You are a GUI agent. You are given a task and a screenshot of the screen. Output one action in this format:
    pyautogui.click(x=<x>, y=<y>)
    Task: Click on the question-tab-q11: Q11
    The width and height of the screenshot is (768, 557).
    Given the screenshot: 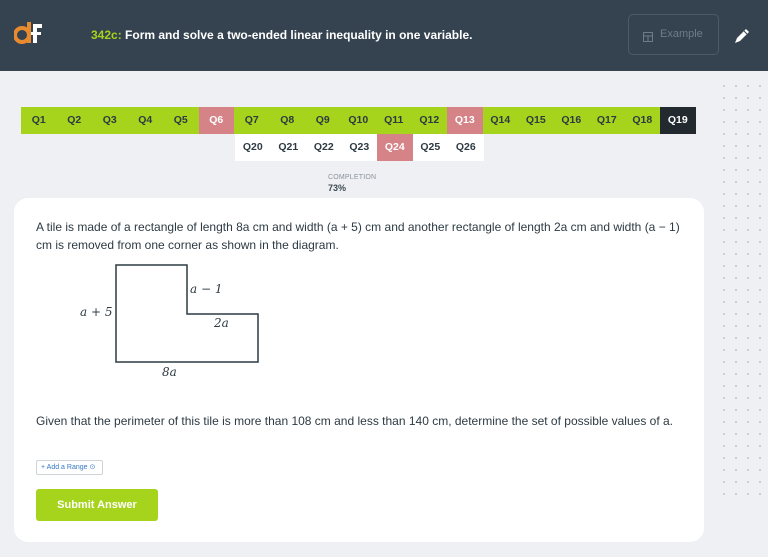 What is the action you would take?
    pyautogui.click(x=394, y=120)
    